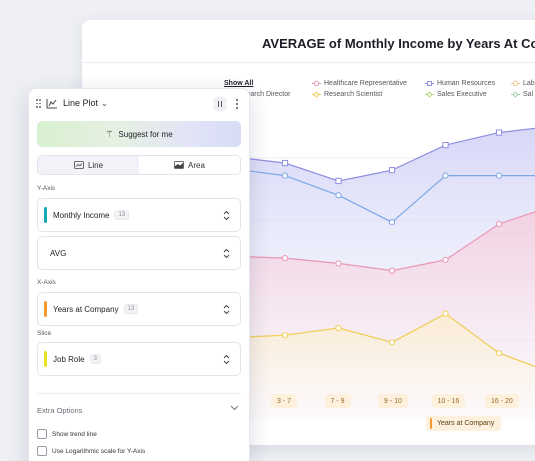 The width and height of the screenshot is (535, 461). Describe the element at coordinates (95, 359) in the screenshot. I see `count-badge: 3` at that location.